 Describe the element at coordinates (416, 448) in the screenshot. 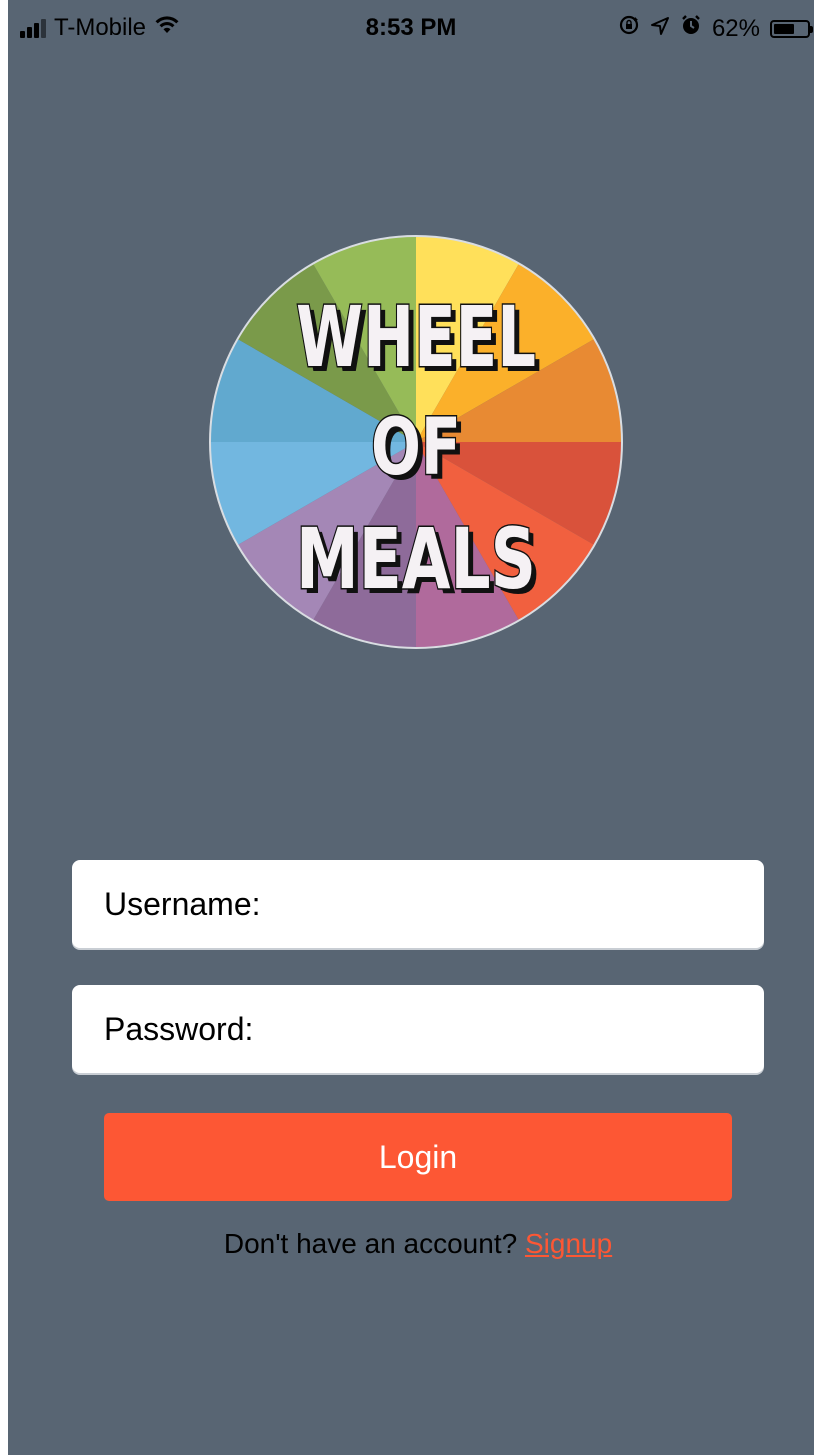

I see `logo-text-line2: OF` at that location.